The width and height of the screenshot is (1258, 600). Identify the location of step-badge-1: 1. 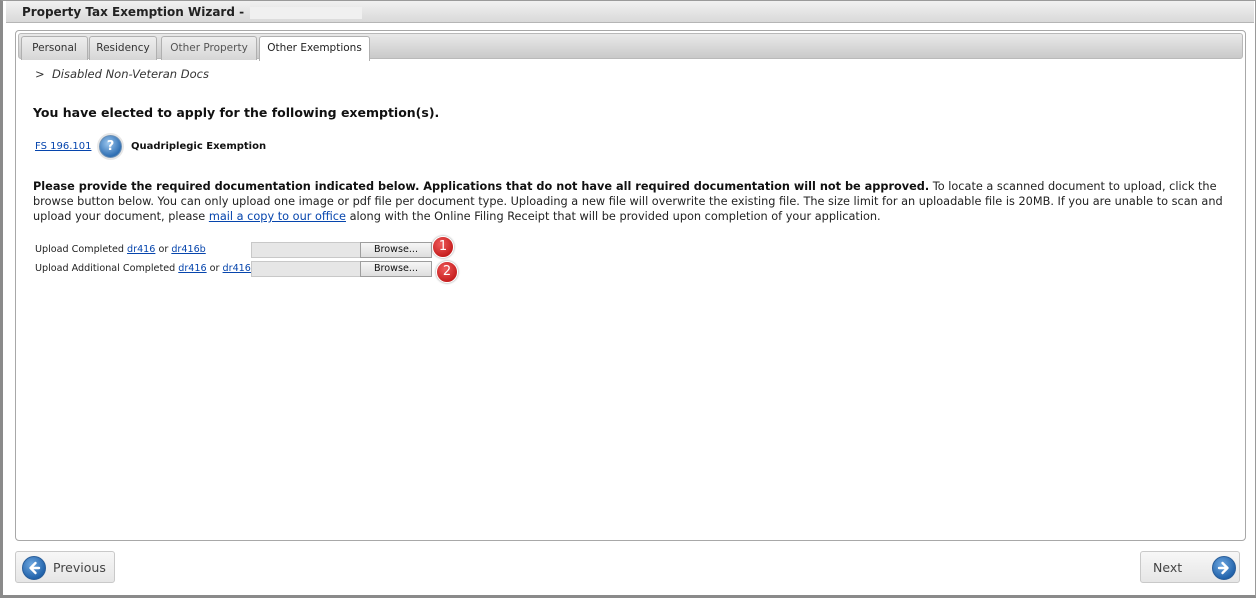
(443, 247).